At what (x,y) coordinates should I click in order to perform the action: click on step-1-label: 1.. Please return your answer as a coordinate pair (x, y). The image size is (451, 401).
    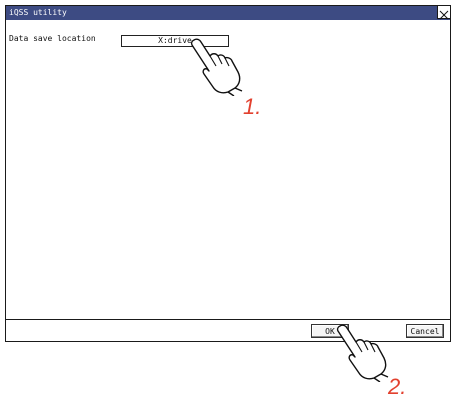
    Looking at the image, I should click on (252, 106).